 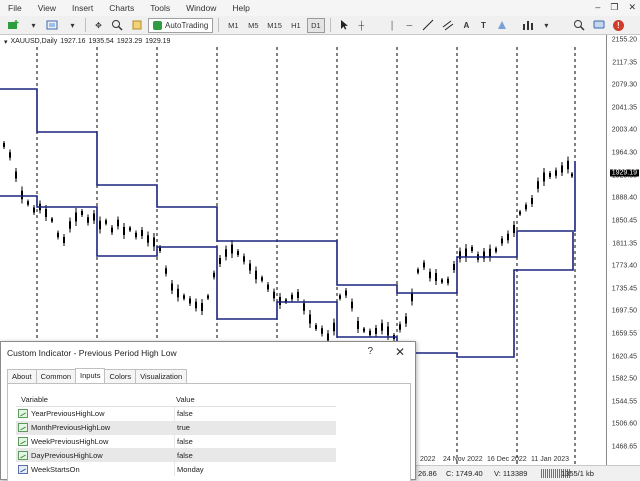 I want to click on menu-tools: Tools, so click(x=160, y=8).